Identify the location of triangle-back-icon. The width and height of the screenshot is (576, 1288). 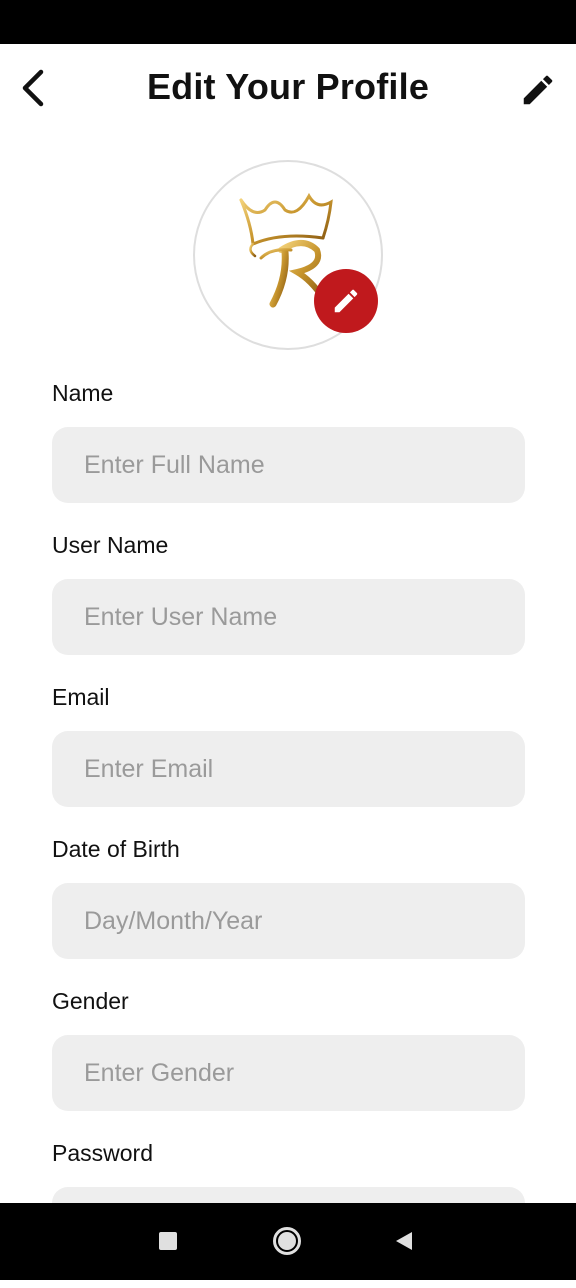
(404, 1241).